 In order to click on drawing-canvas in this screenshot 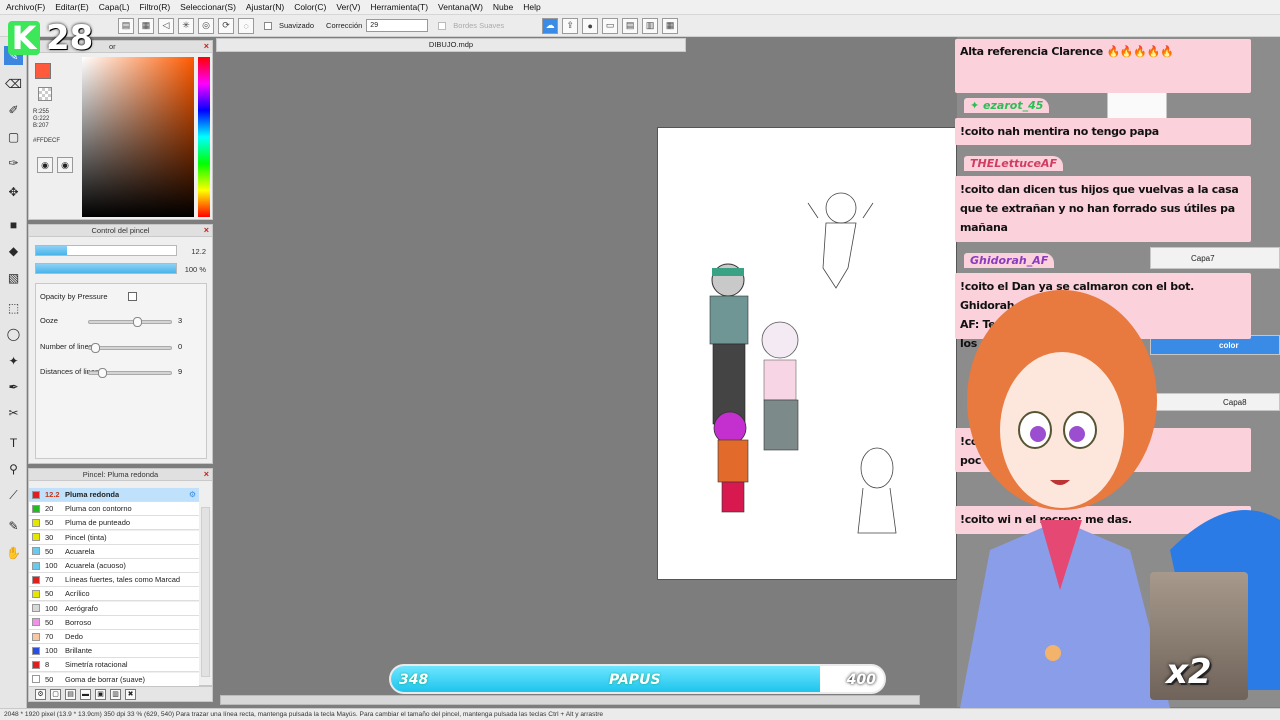, I will do `click(807, 353)`.